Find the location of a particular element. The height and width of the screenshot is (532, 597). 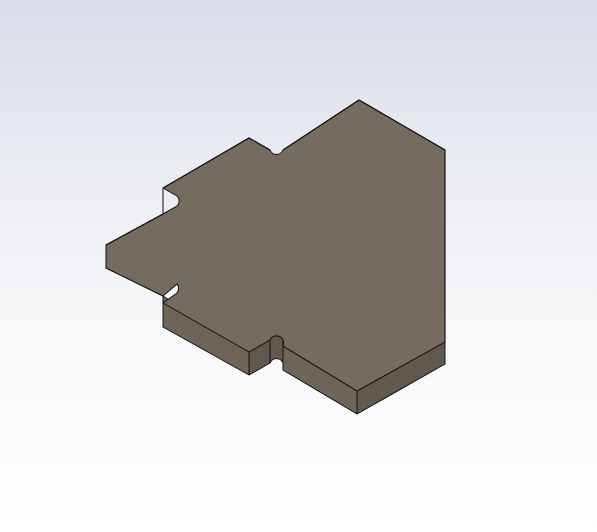

side-face-slot is located at coordinates (276, 349).